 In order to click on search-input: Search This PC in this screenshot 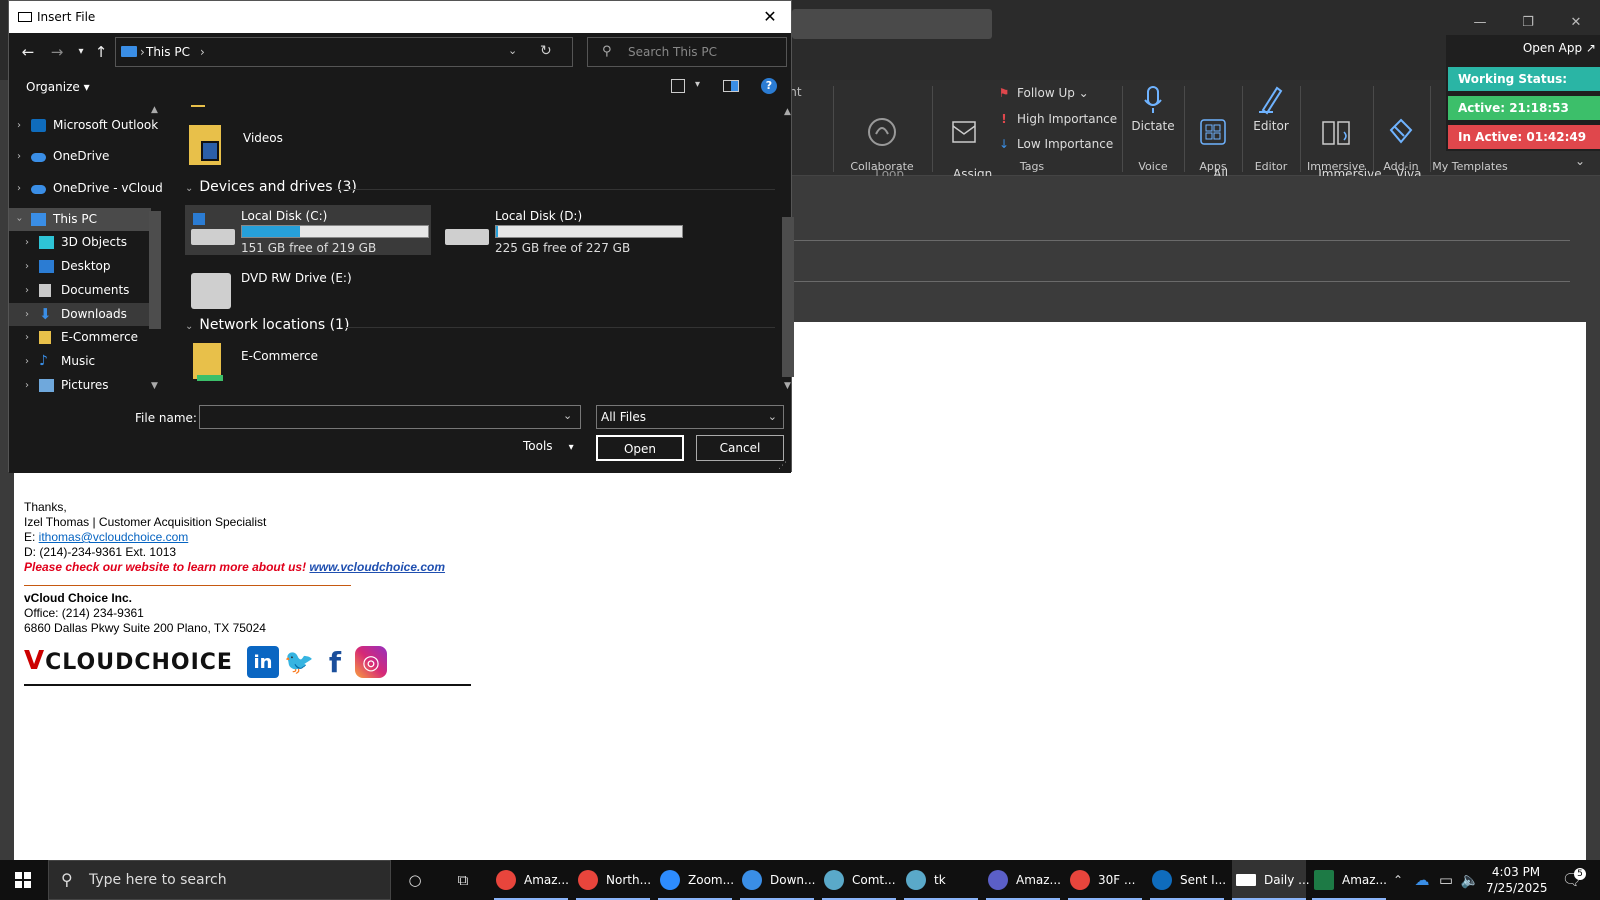, I will do `click(672, 52)`.